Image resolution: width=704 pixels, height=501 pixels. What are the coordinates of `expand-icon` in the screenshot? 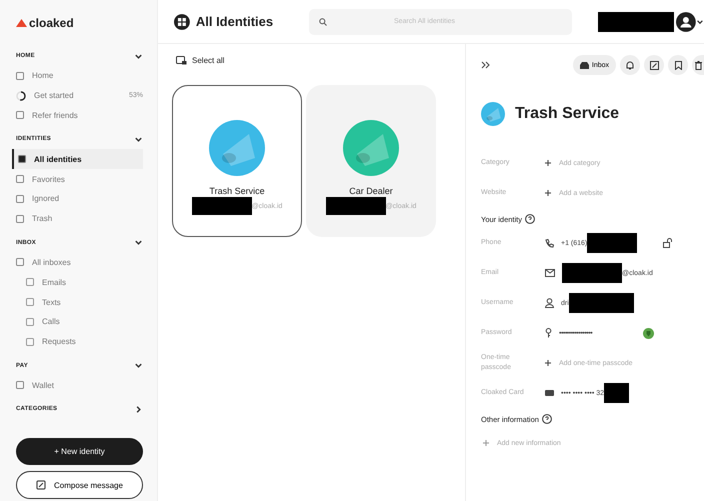 It's located at (486, 65).